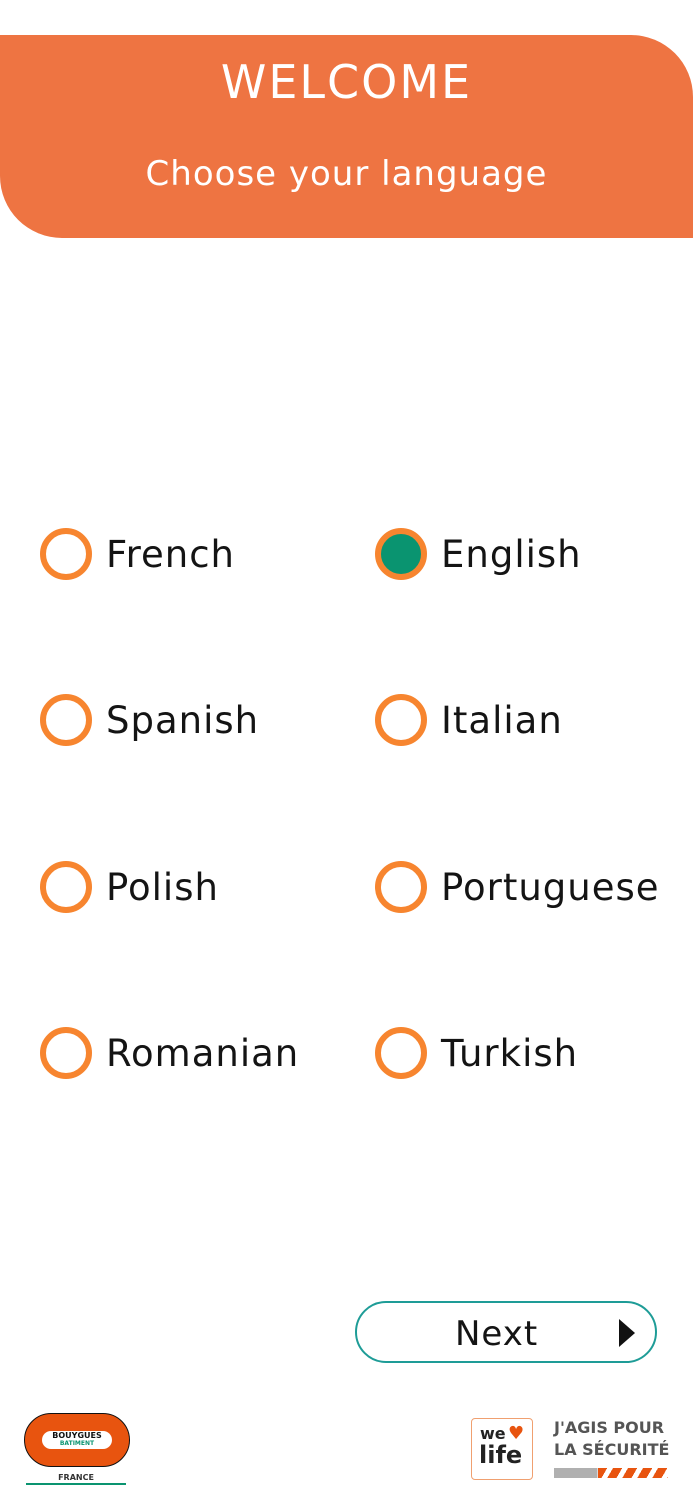  I want to click on language-option-french: French, so click(137, 554).